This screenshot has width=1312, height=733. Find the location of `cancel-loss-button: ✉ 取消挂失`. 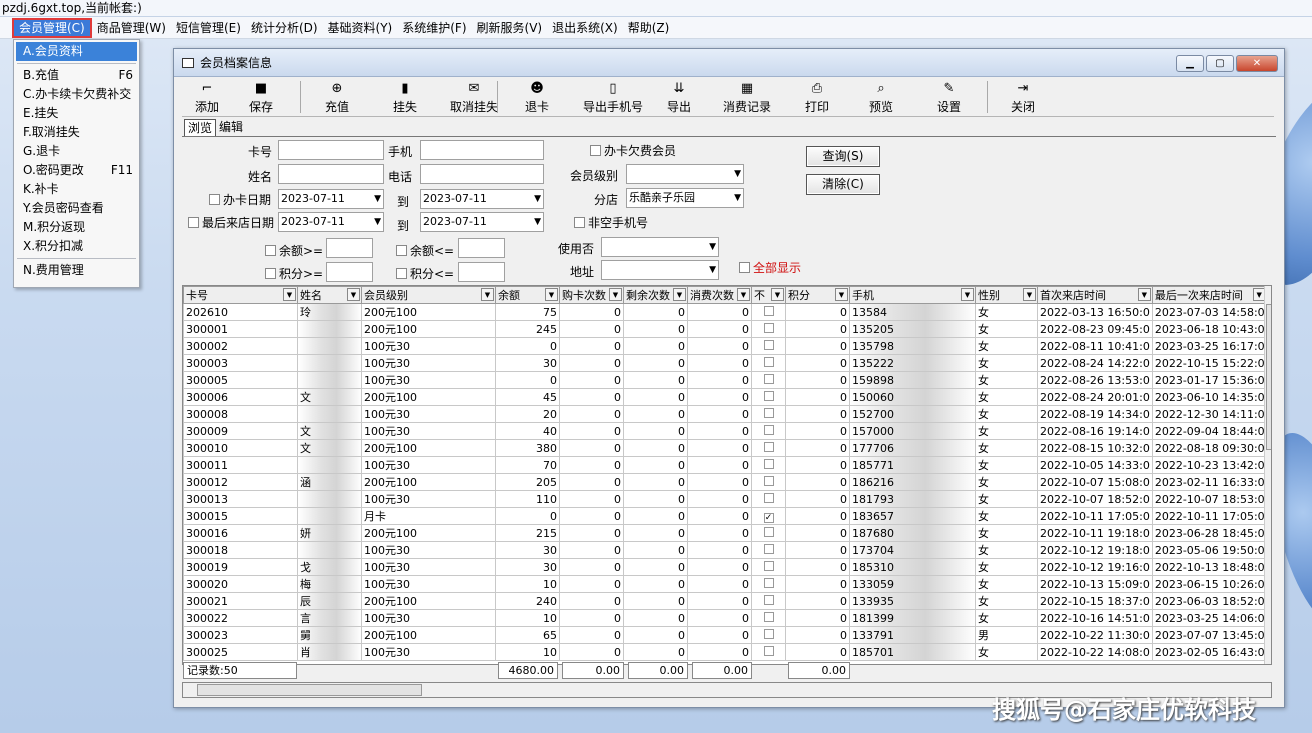

cancel-loss-button: ✉ 取消挂失 is located at coordinates (474, 98).